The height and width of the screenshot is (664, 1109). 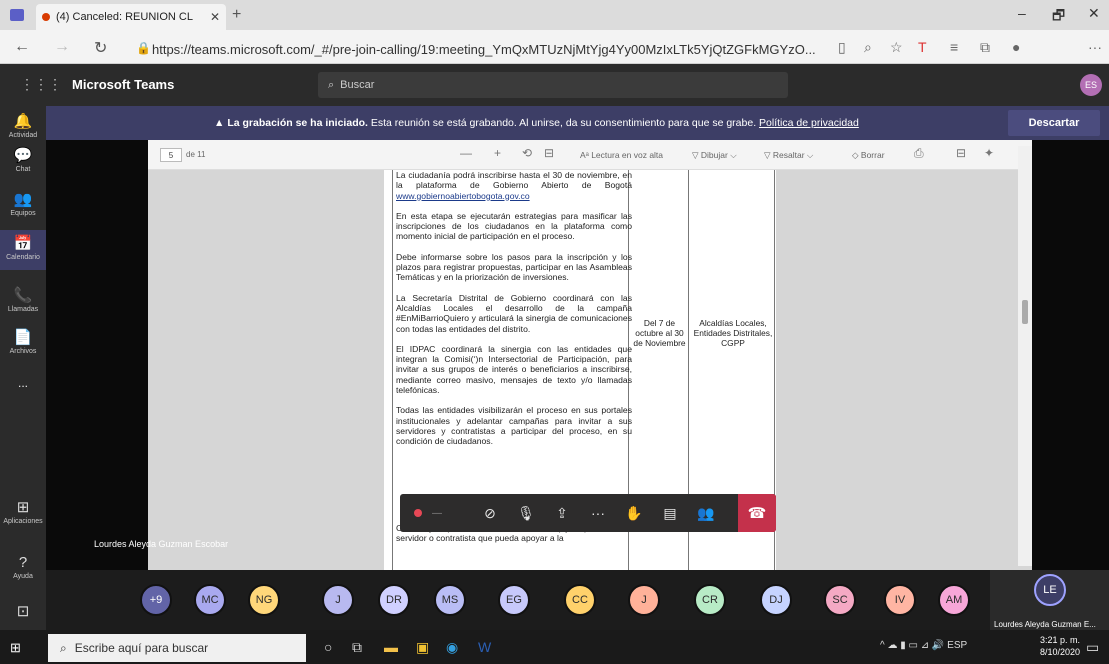 What do you see at coordinates (490, 513) in the screenshot?
I see `camera-off-button: ⊘` at bounding box center [490, 513].